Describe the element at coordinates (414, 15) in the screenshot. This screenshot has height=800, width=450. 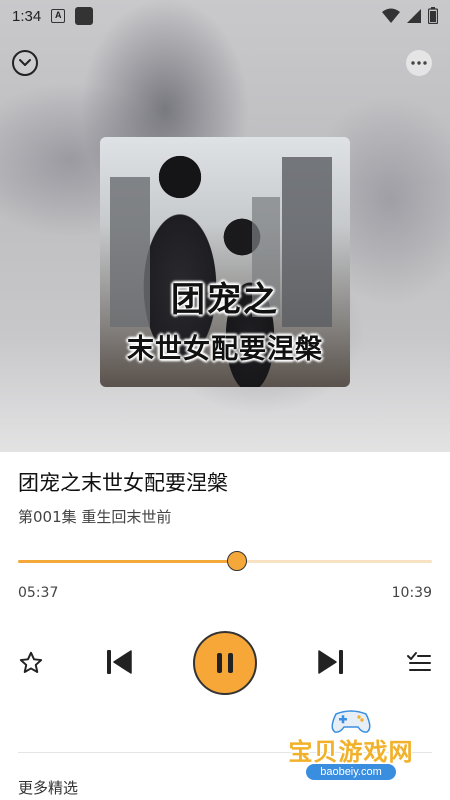
I see `signal-icon` at that location.